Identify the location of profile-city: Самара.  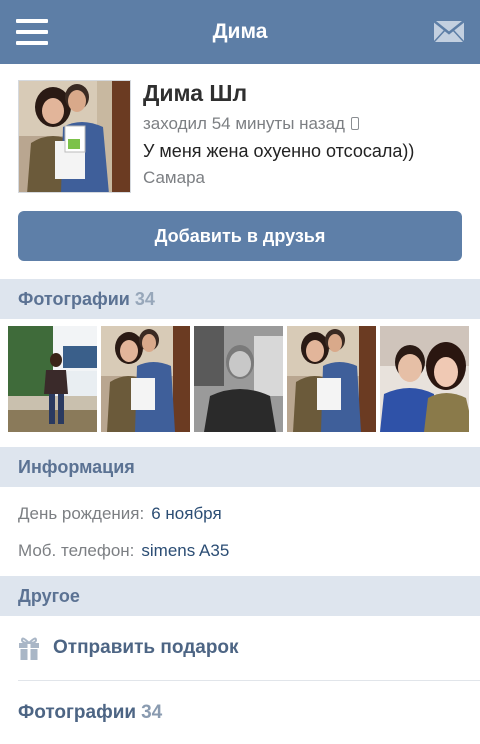
(174, 177).